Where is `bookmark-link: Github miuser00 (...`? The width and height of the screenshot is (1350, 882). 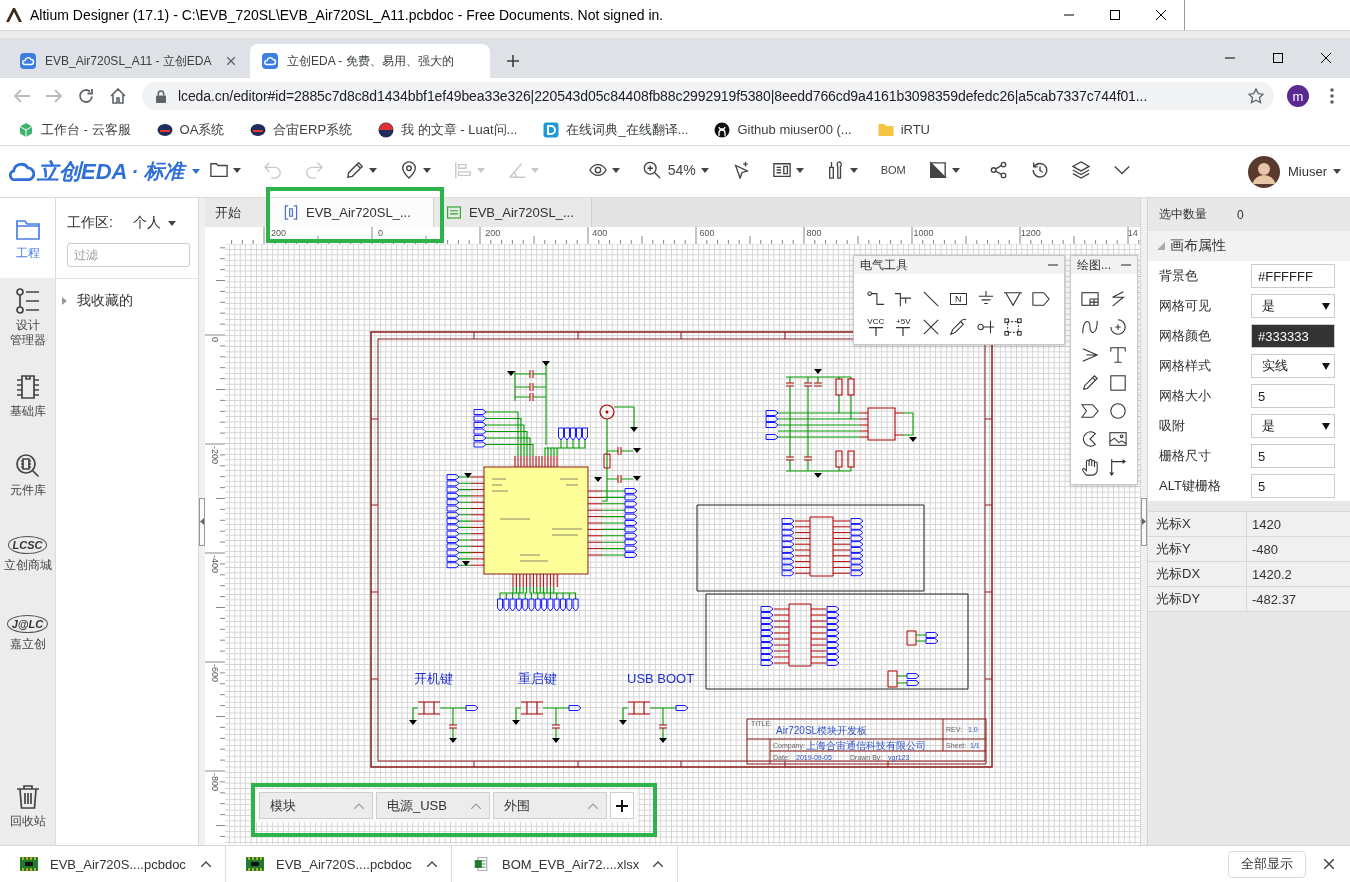 bookmark-link: Github miuser00 (... is located at coordinates (783, 129).